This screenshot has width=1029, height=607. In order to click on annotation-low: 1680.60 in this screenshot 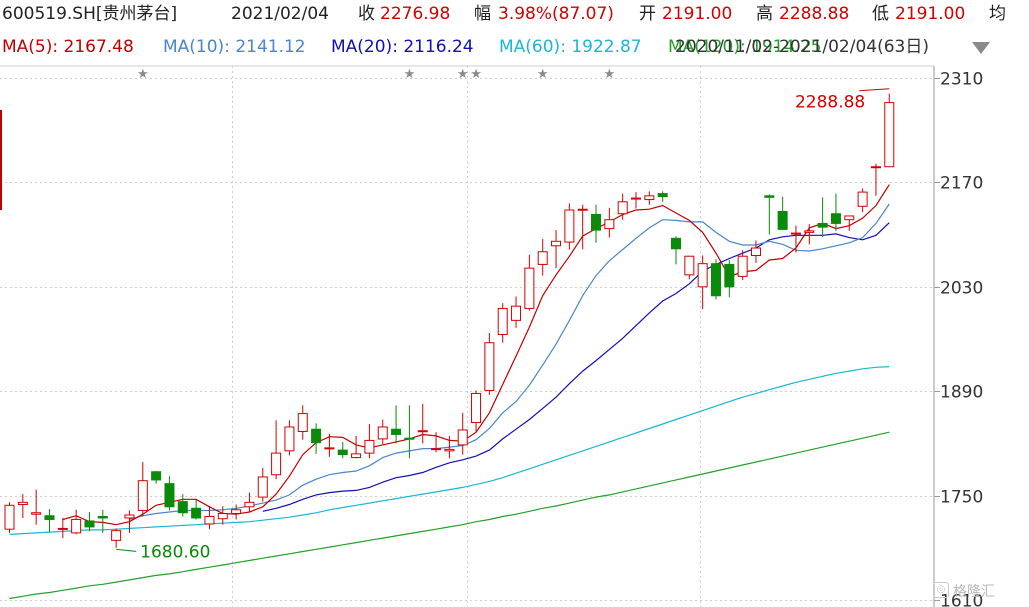, I will do `click(175, 552)`.